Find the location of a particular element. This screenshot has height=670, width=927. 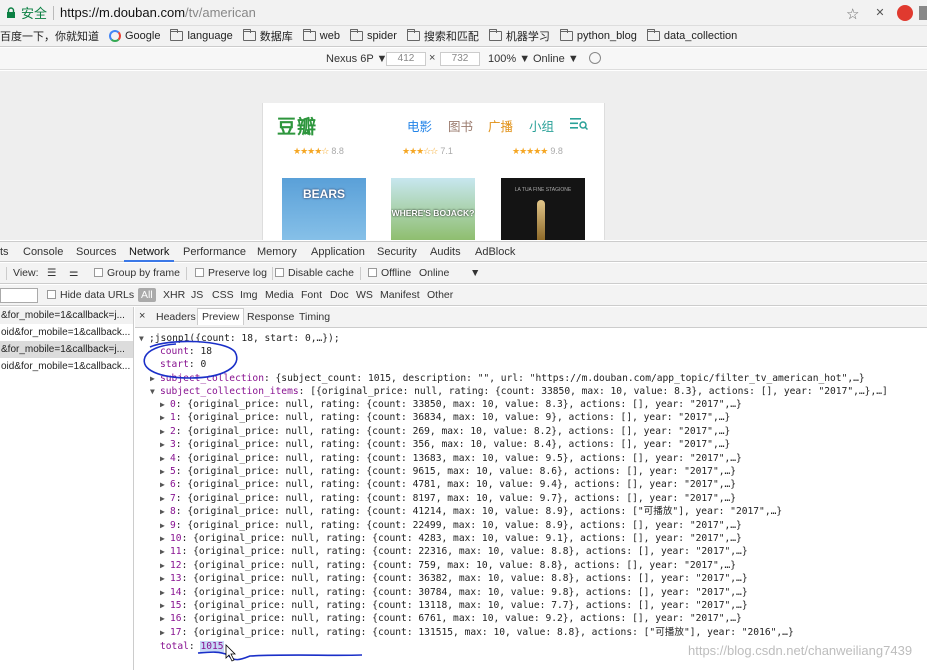

dropdown-icon: ▼ is located at coordinates (475, 273).